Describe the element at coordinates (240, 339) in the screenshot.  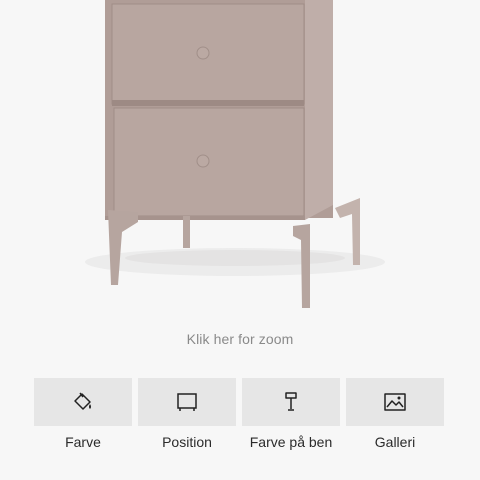
I see `zoom-hint-link: Klik her for zoom` at that location.